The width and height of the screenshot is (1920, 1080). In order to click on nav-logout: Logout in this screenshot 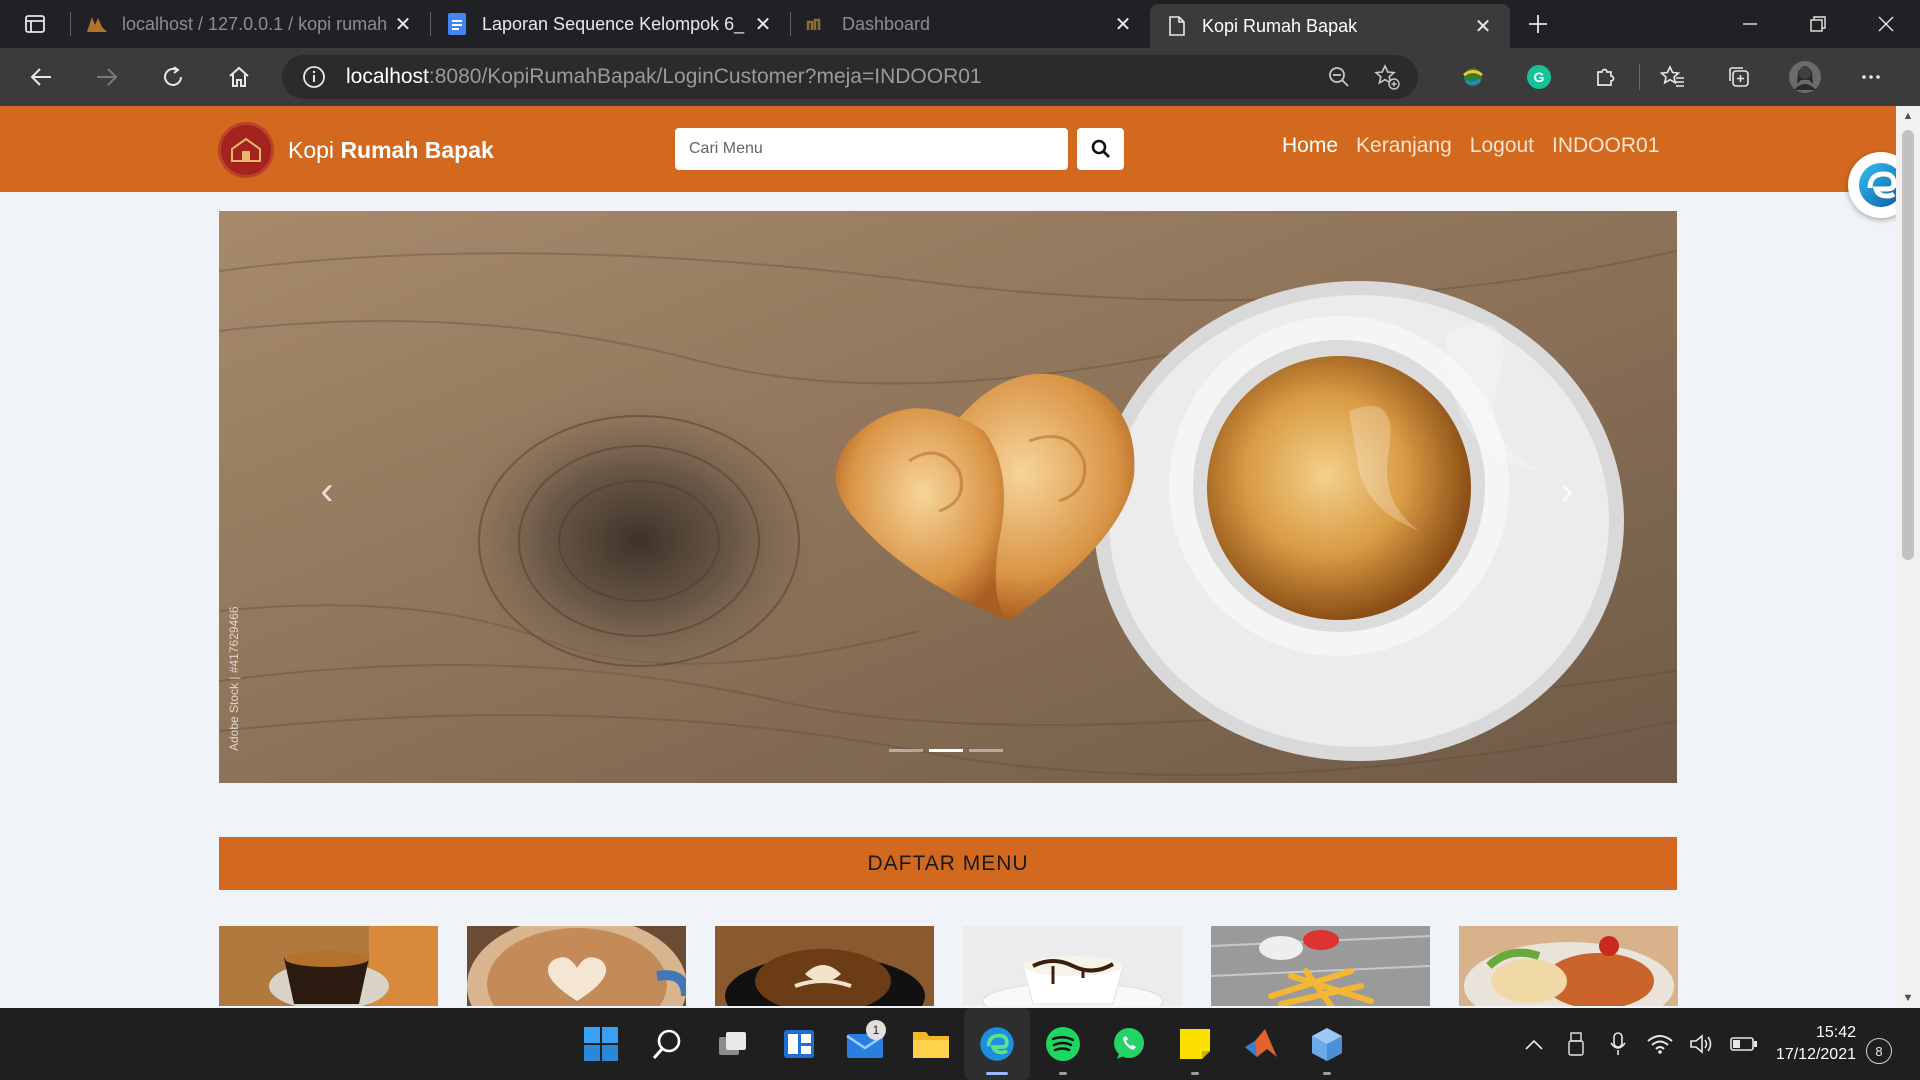, I will do `click(1502, 146)`.